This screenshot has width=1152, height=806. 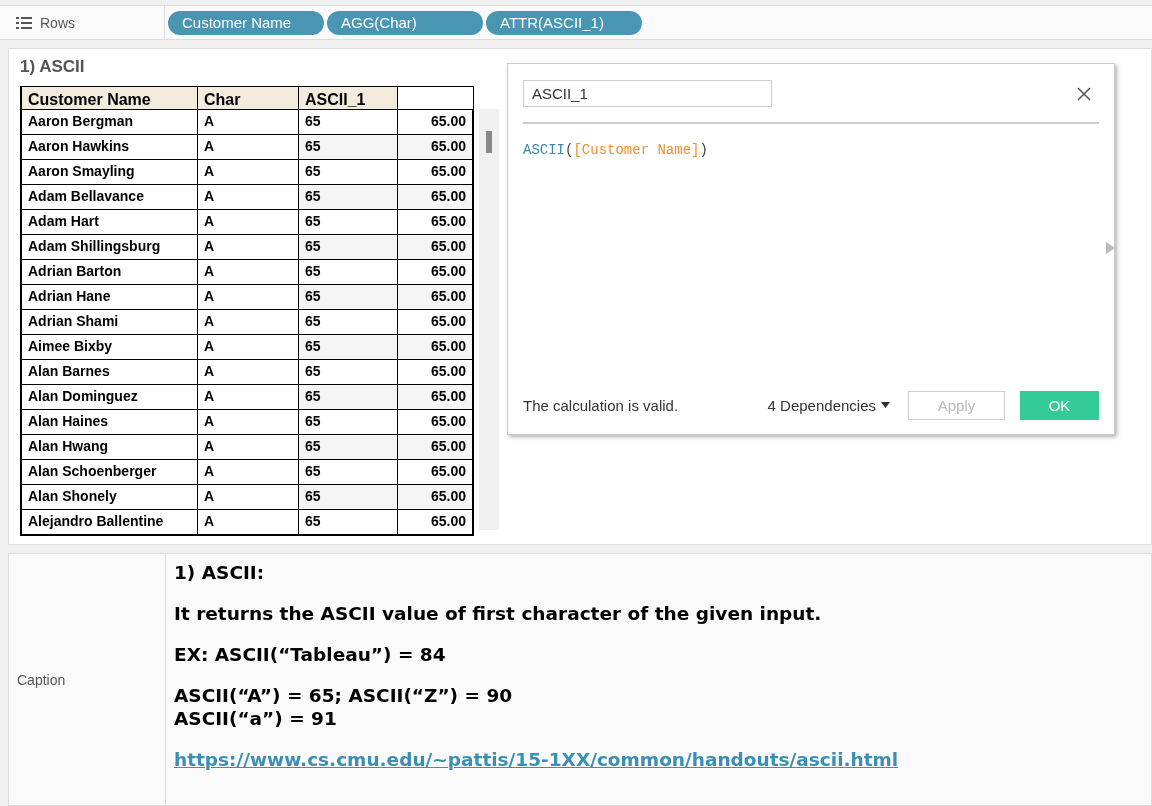 What do you see at coordinates (564, 22) in the screenshot?
I see `field-pill: ATTR(ASCII_1)` at bounding box center [564, 22].